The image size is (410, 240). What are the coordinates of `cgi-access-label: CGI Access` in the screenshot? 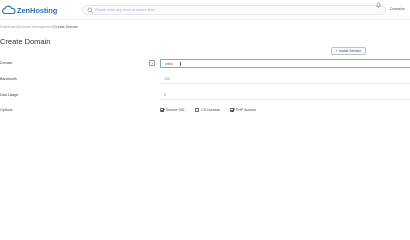 It's located at (210, 110).